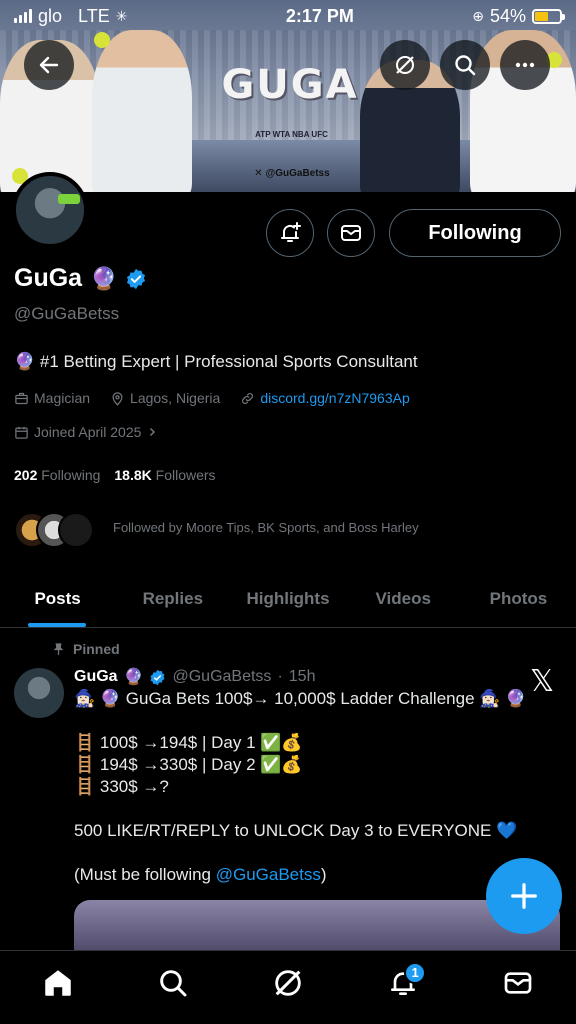 The height and width of the screenshot is (1024, 576). I want to click on following-count-link: 202 Following, so click(57, 475).